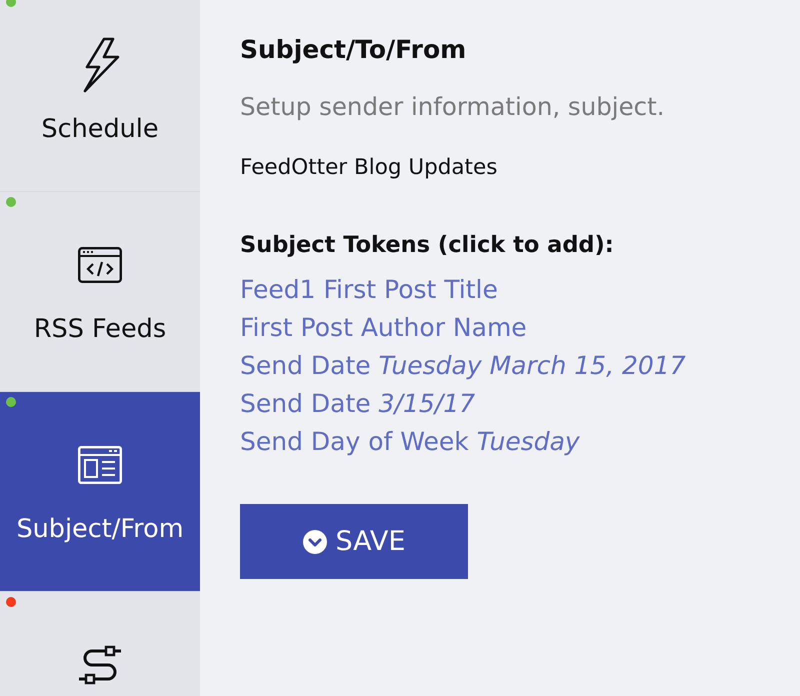 The height and width of the screenshot is (696, 800). Describe the element at coordinates (100, 465) in the screenshot. I see `layout-window-icon` at that location.